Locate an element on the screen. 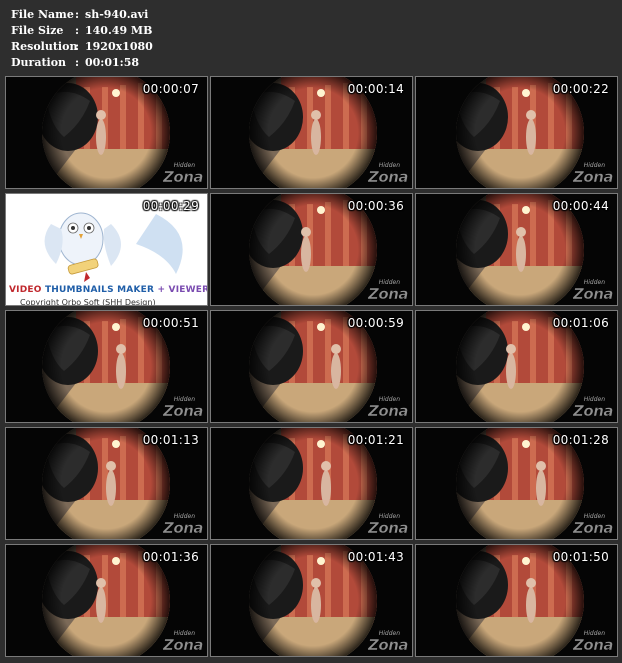  file-name-value: sh-940.avi is located at coordinates (117, 14).